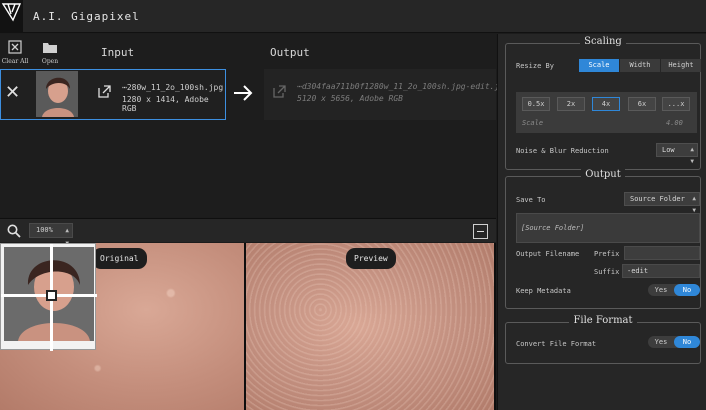  What do you see at coordinates (608, 228) in the screenshot?
I see `output-path-field: [Source Folder]` at bounding box center [608, 228].